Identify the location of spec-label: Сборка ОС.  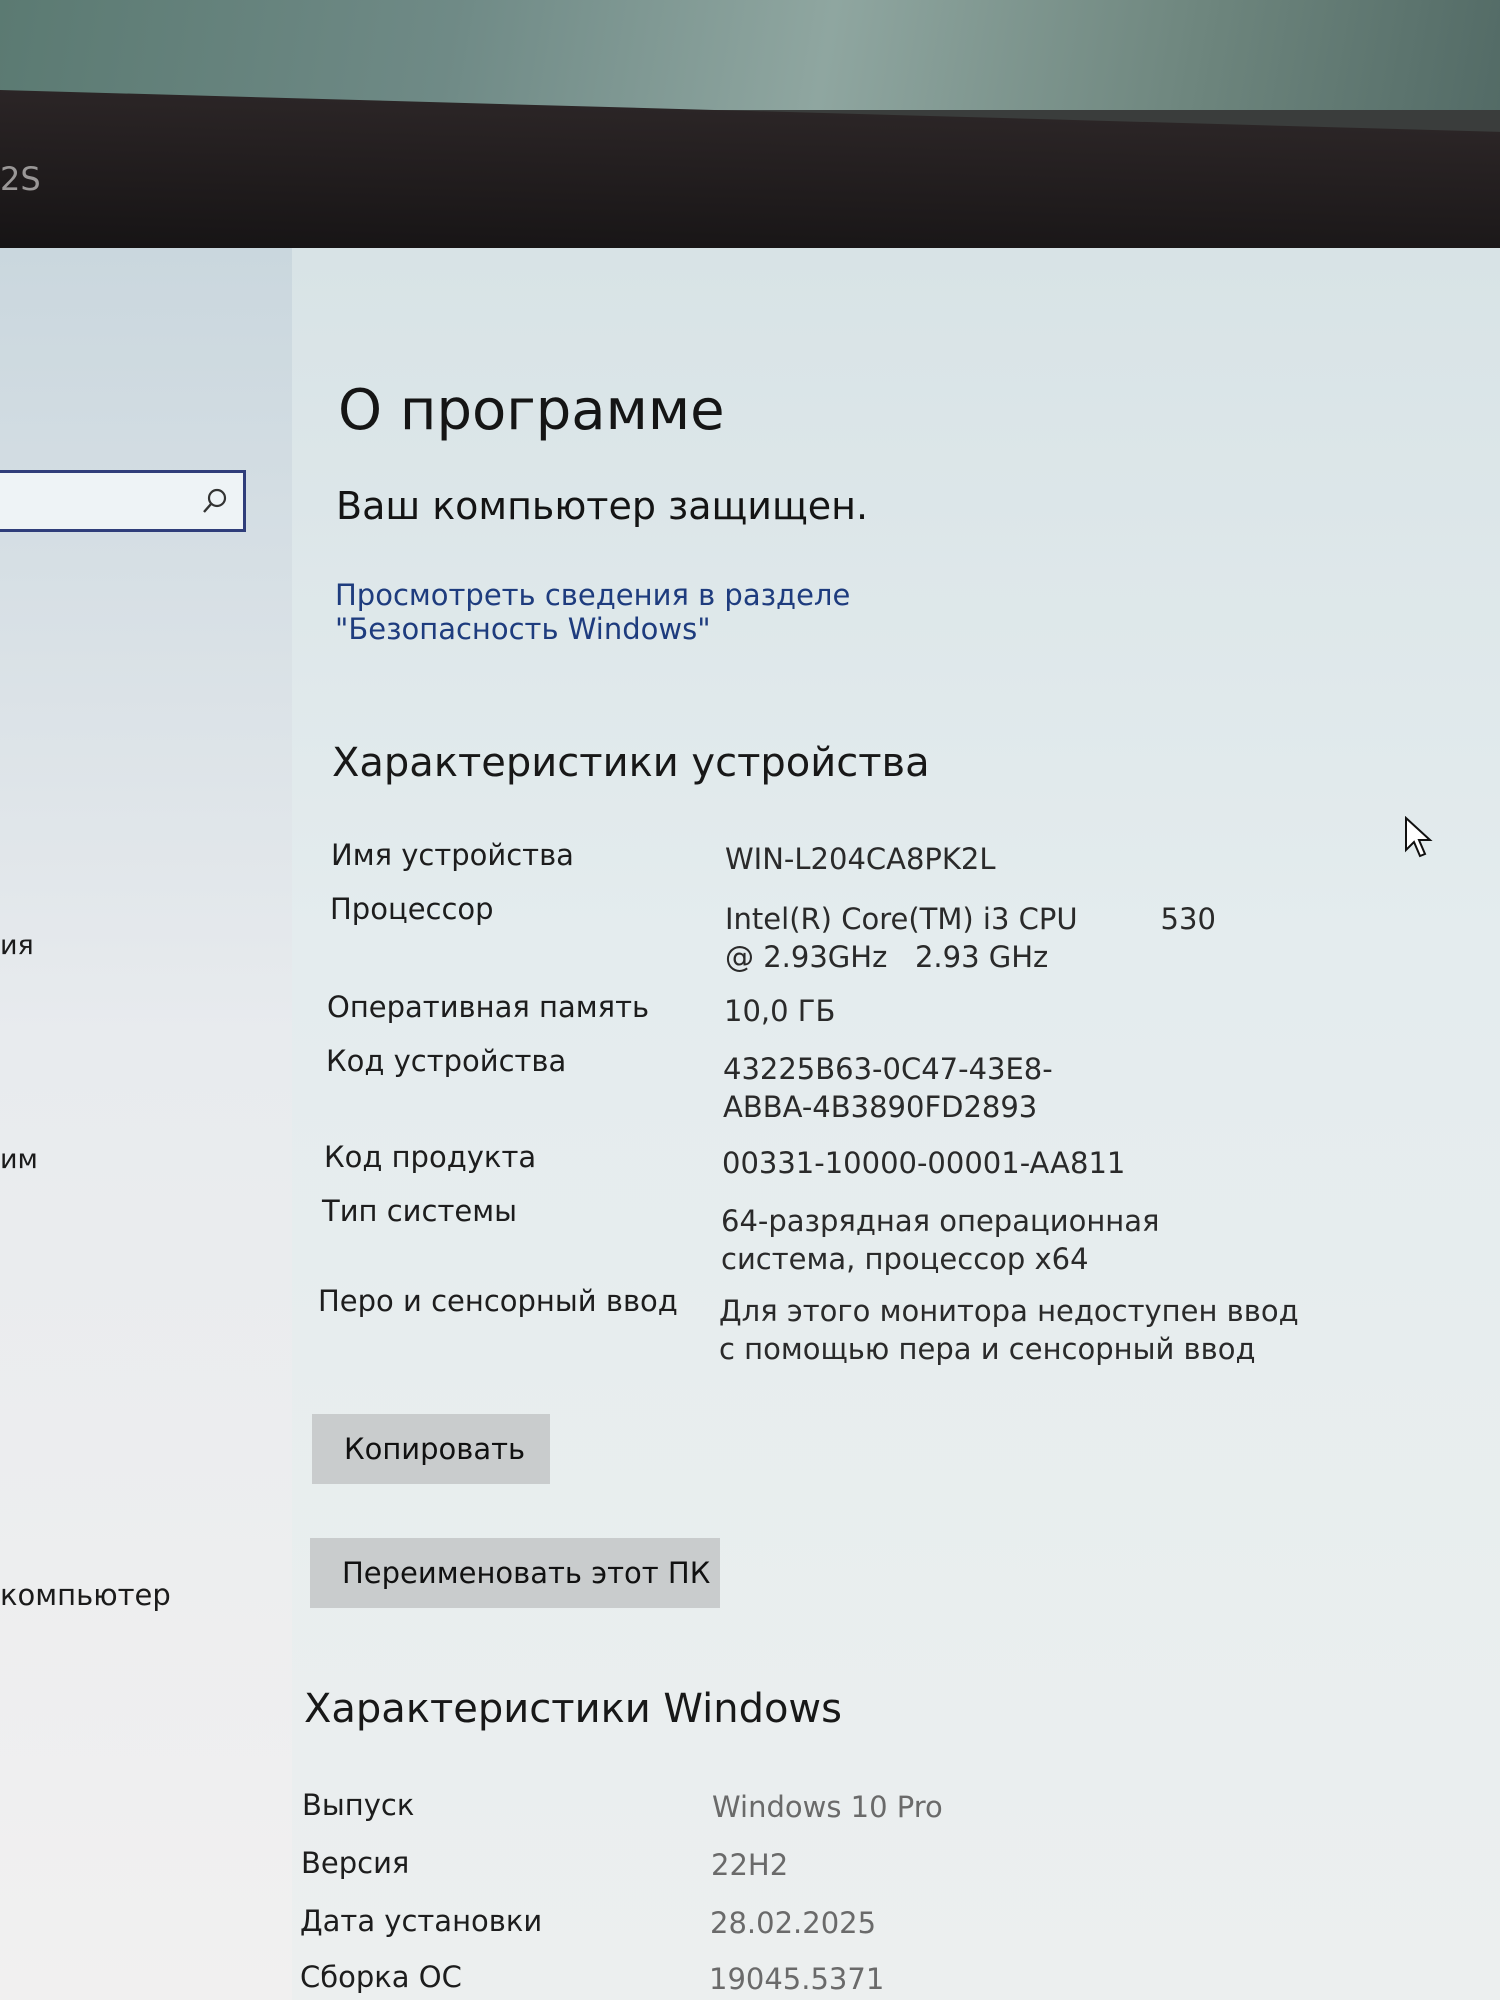
(381, 1977).